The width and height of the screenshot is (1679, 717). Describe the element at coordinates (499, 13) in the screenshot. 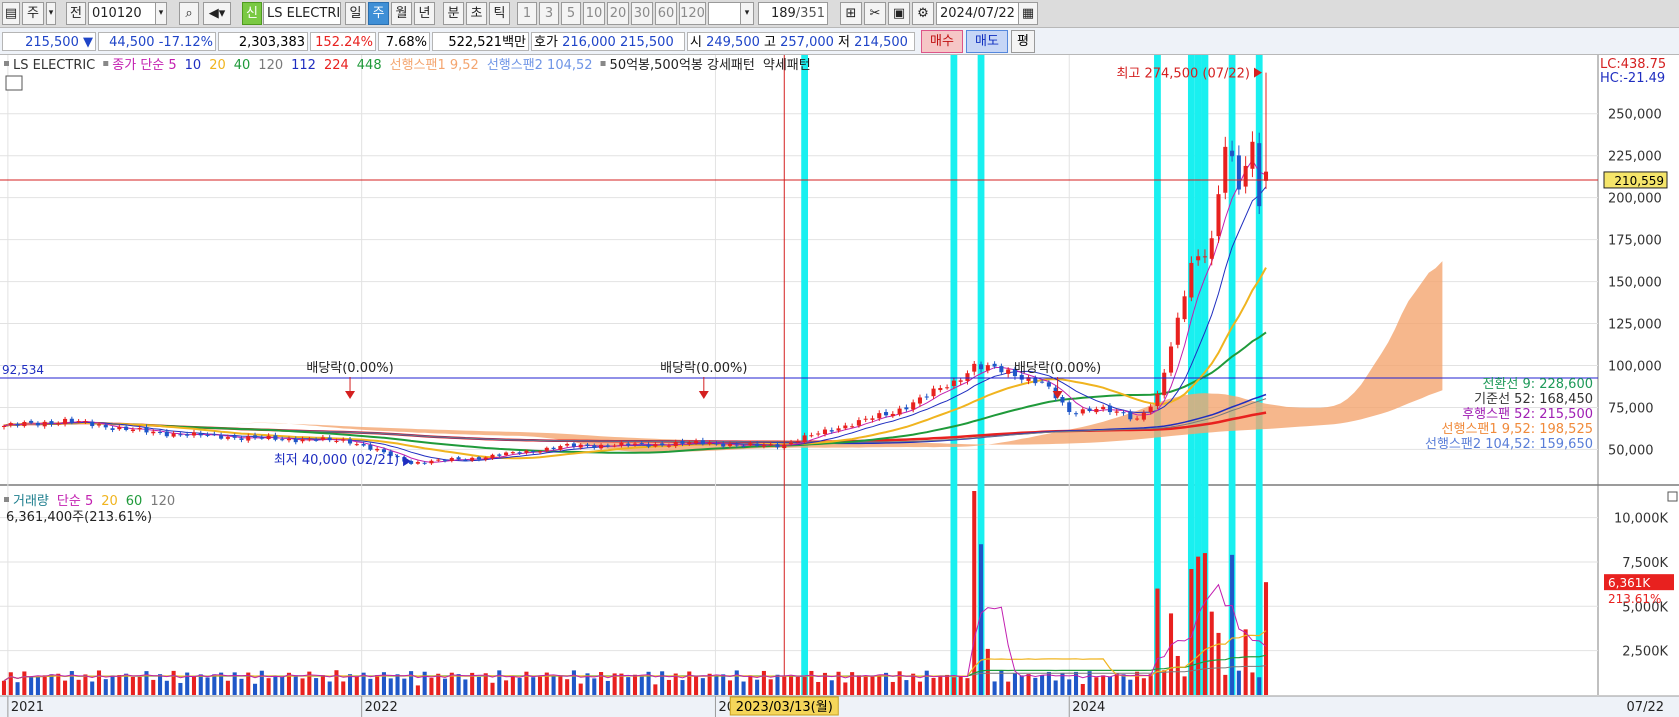

I see `tab-tick: 틱` at that location.